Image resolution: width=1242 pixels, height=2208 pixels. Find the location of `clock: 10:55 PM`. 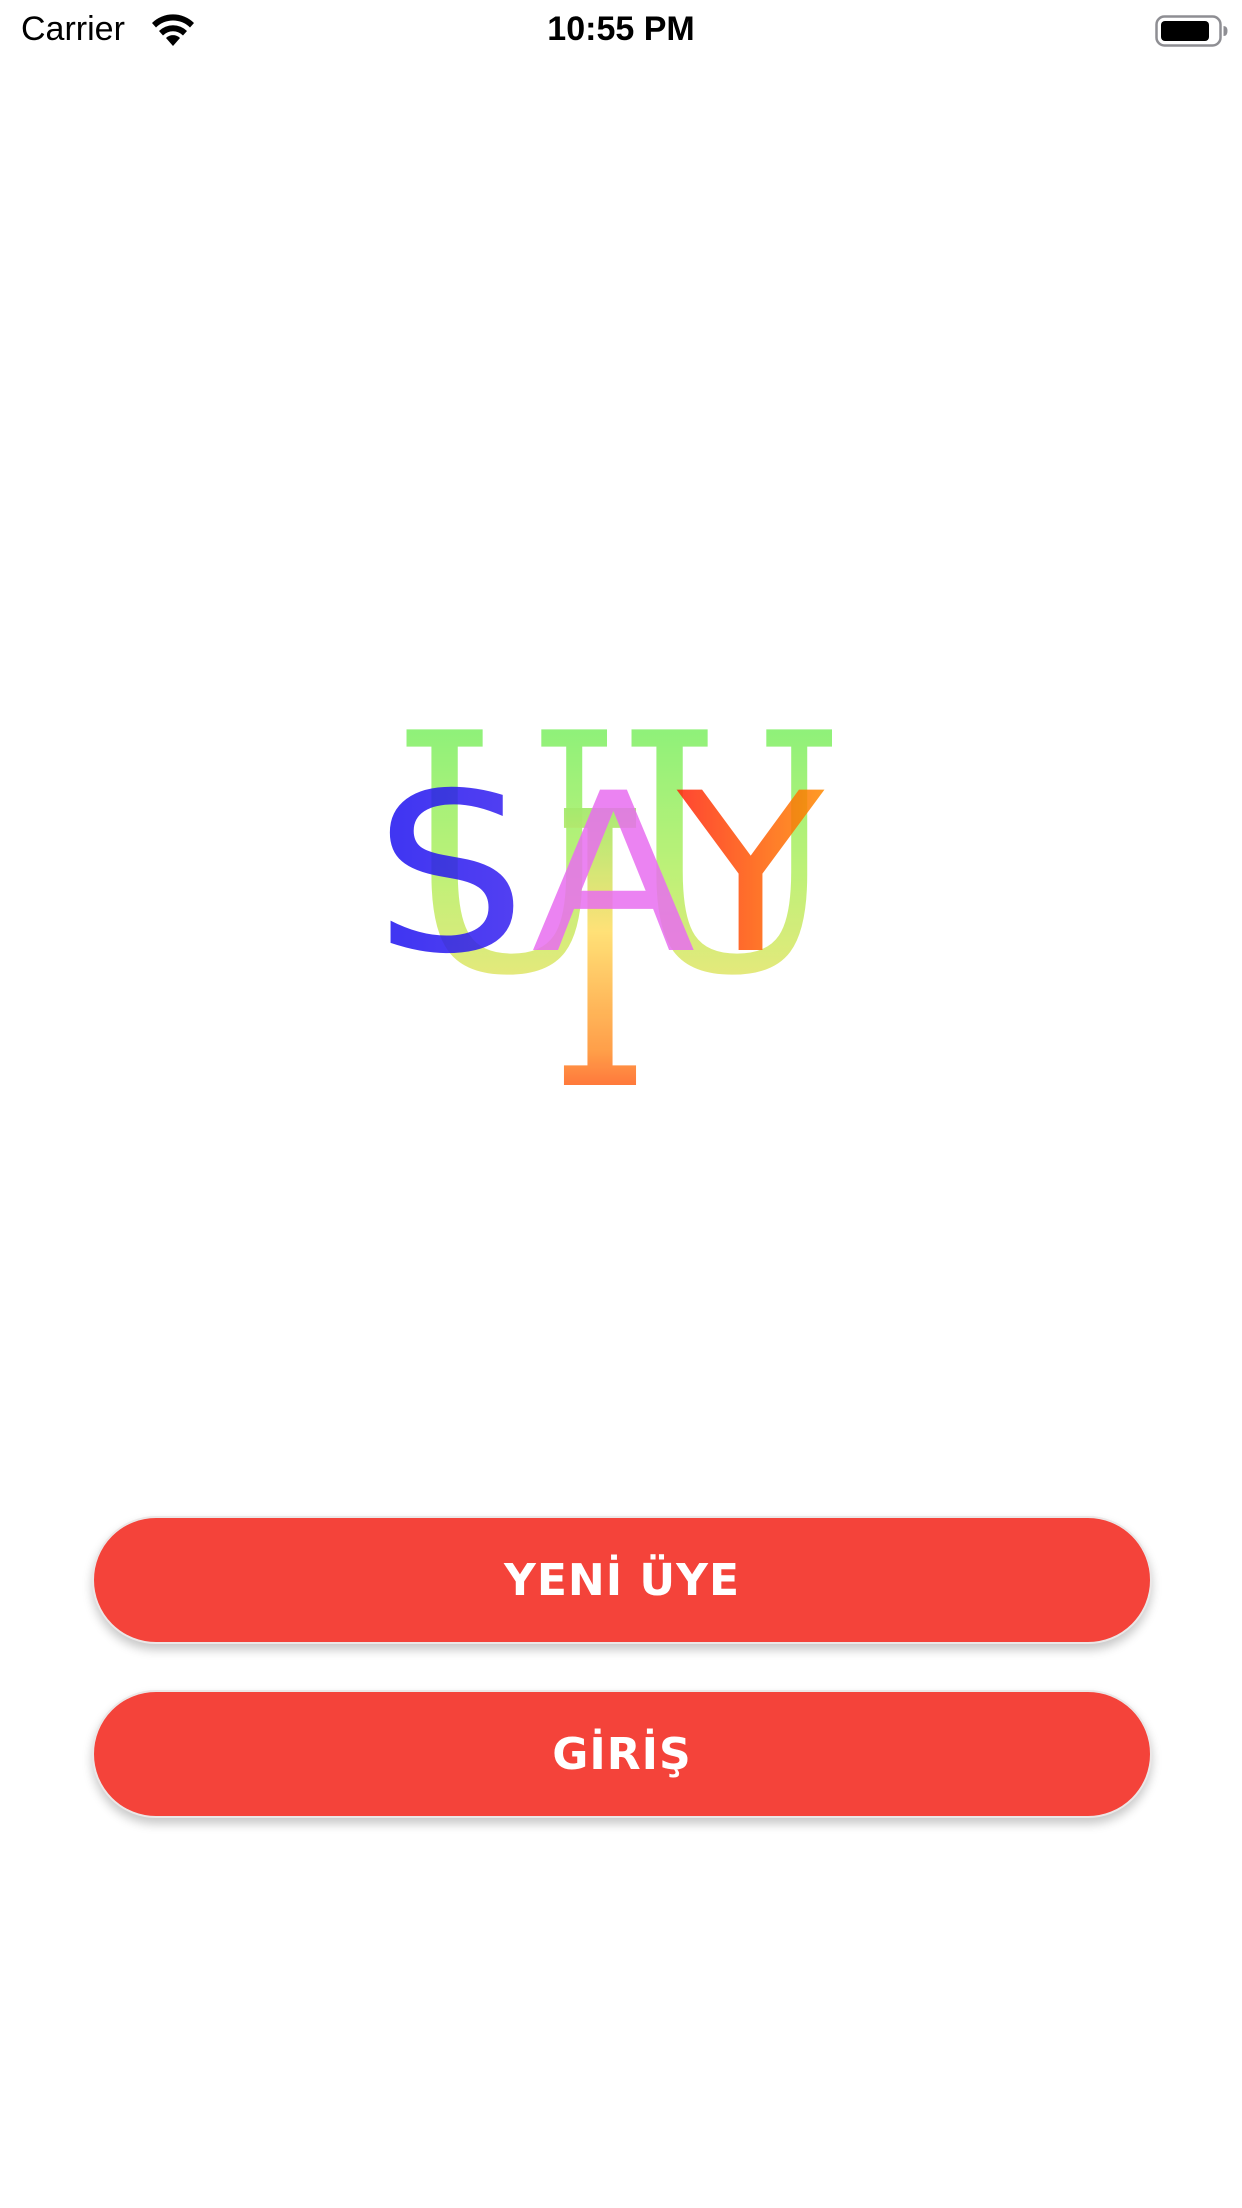

clock: 10:55 PM is located at coordinates (621, 29).